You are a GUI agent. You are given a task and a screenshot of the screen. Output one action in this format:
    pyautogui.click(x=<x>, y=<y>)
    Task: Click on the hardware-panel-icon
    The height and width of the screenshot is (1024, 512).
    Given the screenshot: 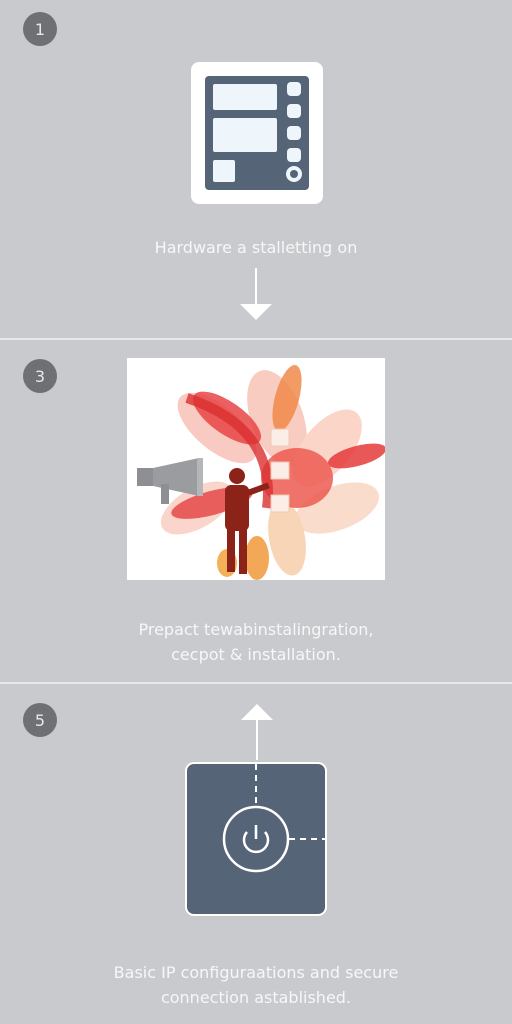 What is the action you would take?
    pyautogui.click(x=257, y=133)
    